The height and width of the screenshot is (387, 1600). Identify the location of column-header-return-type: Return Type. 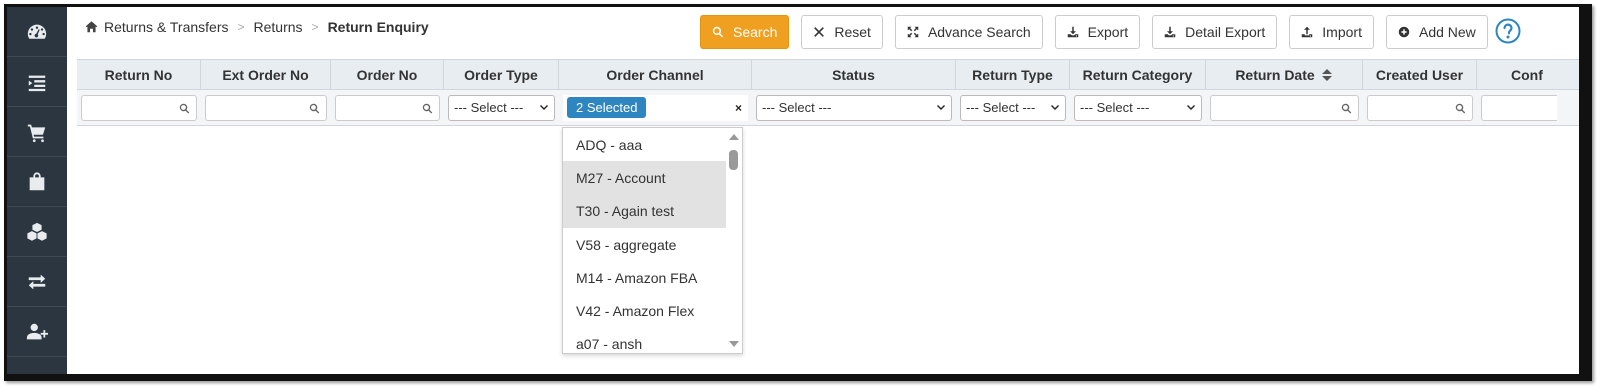
(1013, 74).